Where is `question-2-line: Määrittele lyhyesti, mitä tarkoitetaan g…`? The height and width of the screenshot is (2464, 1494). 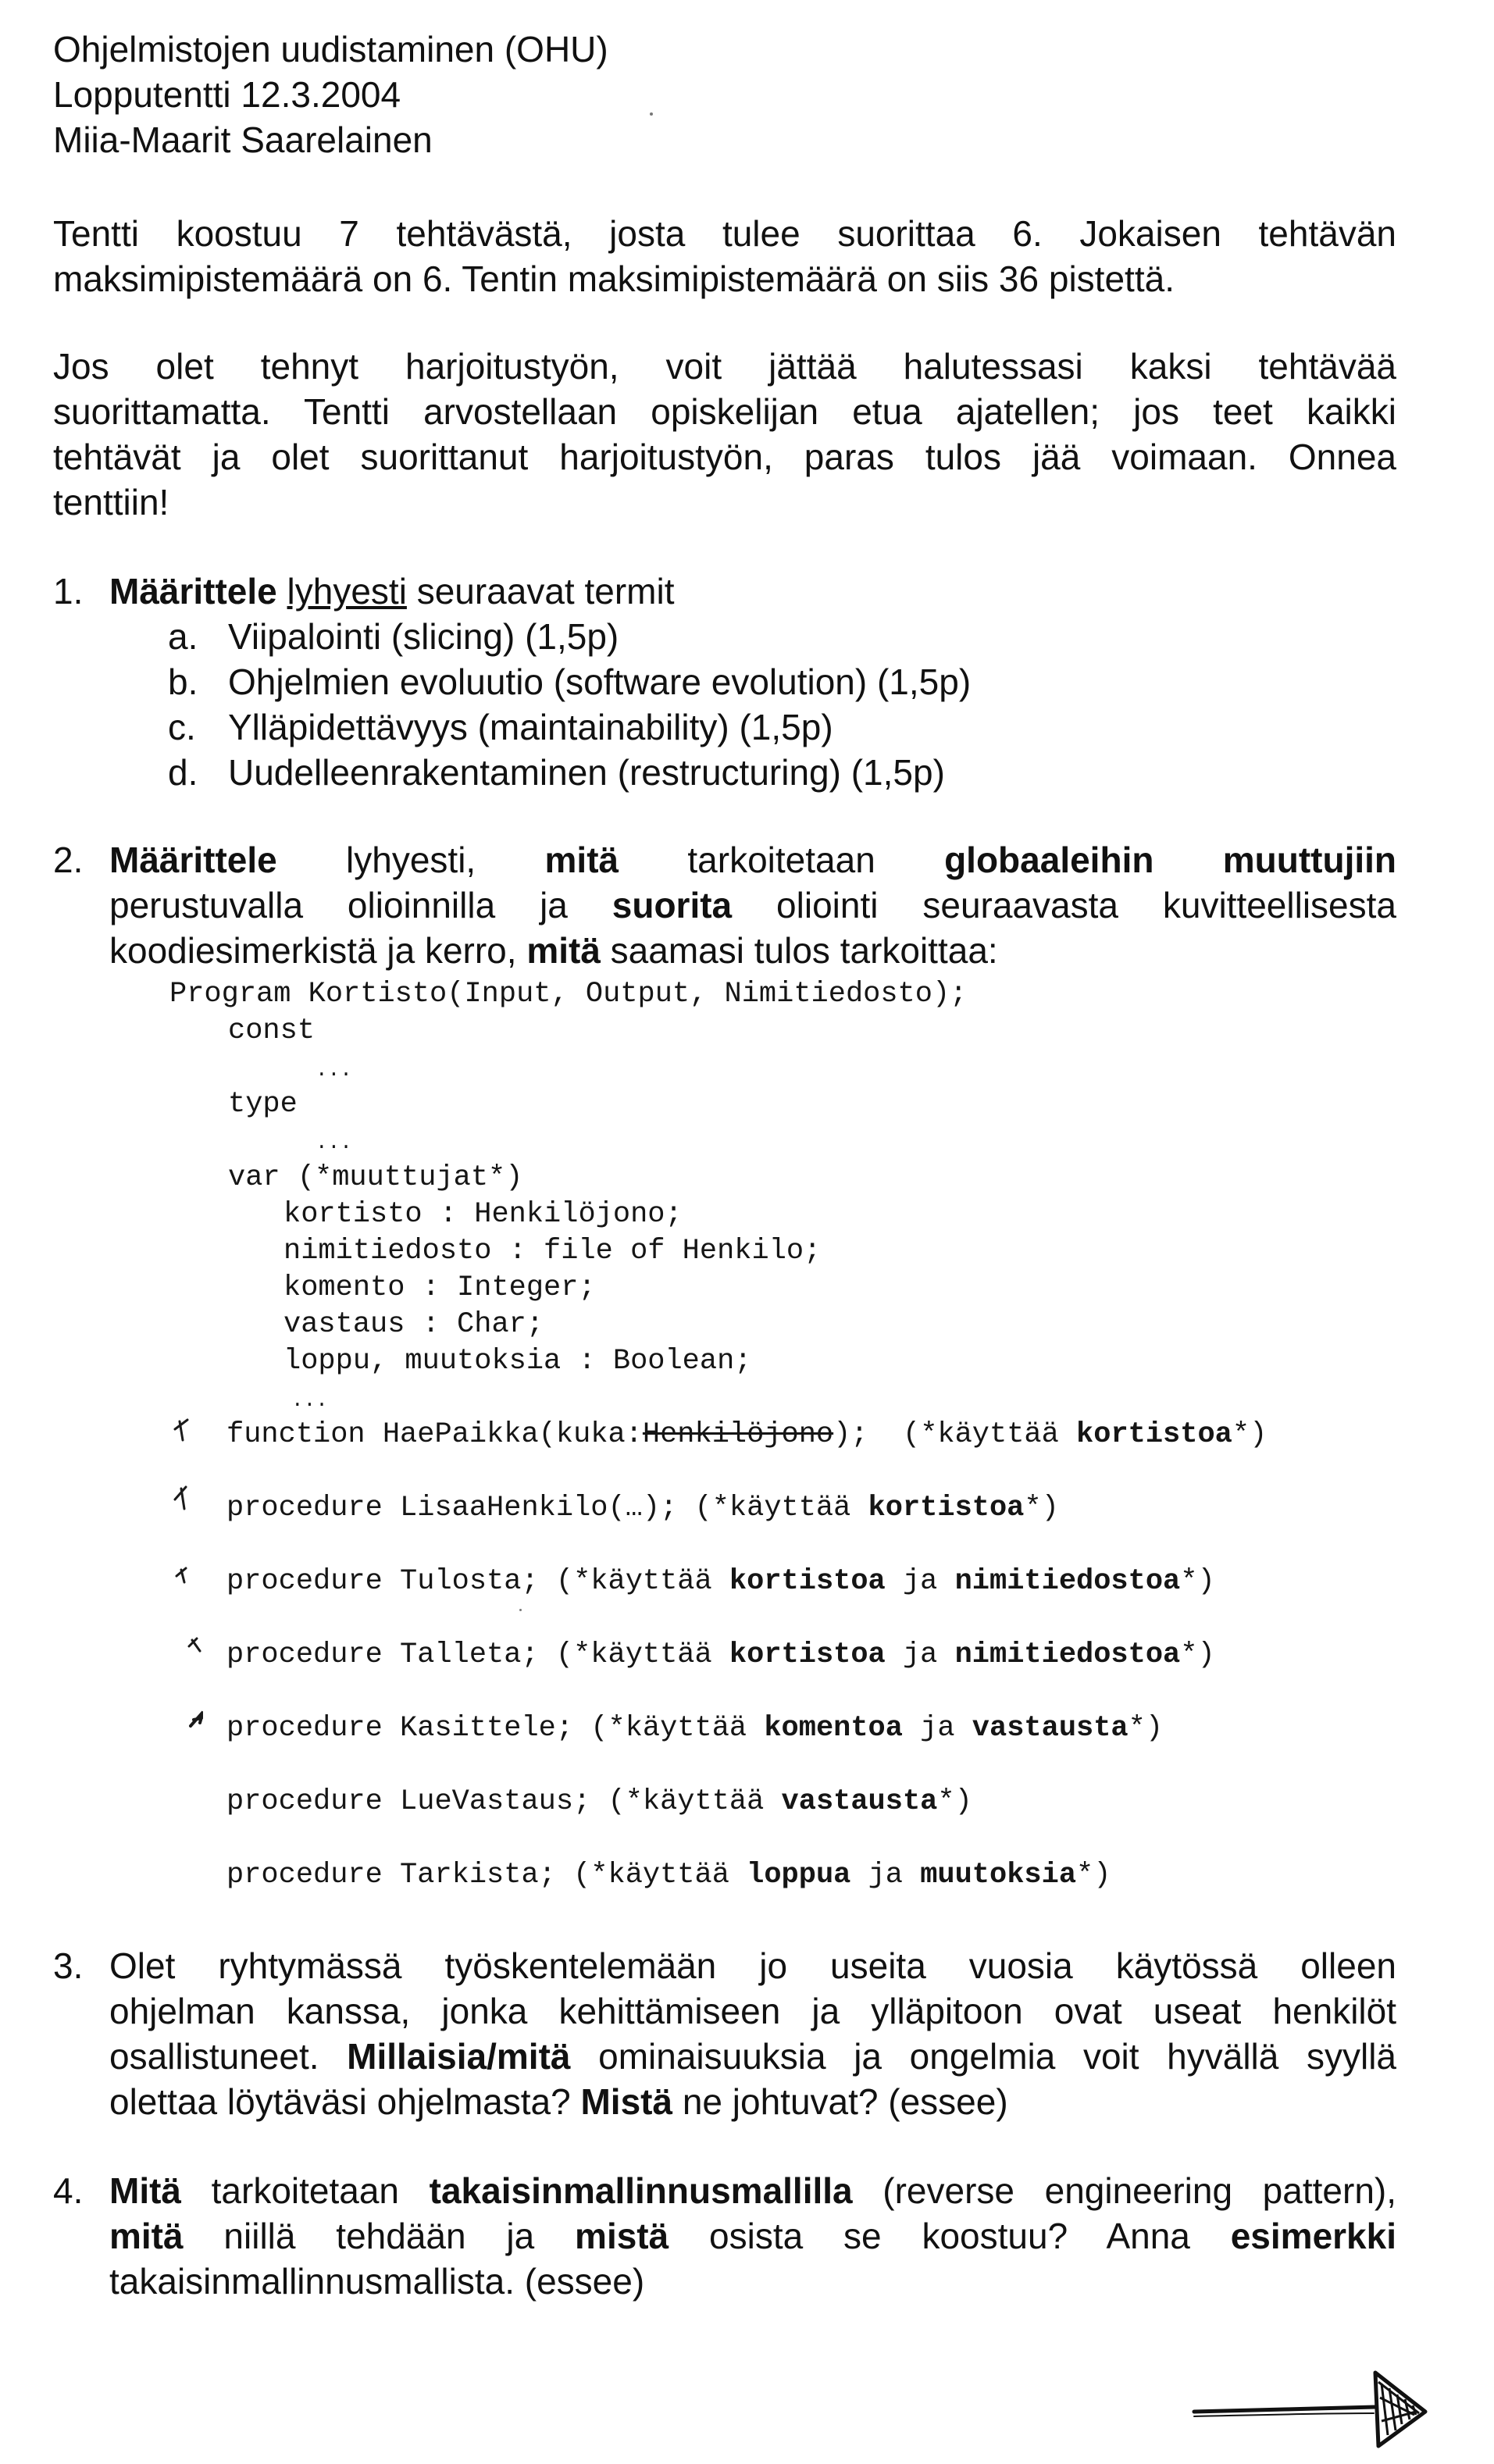 question-2-line: Määrittele lyhyesti, mitä tarkoitetaan g… is located at coordinates (752, 860).